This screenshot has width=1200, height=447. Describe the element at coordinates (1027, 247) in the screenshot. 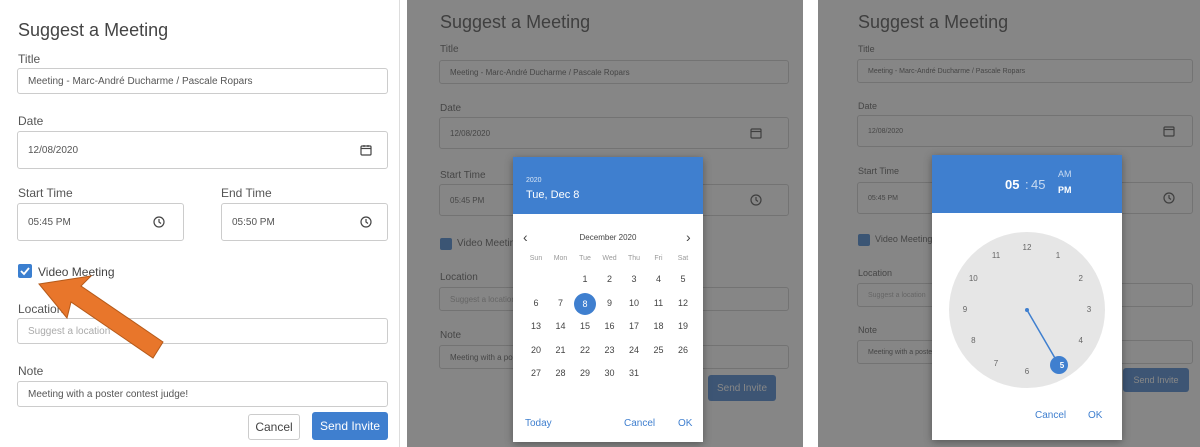

I see `clock-hour: 12` at that location.